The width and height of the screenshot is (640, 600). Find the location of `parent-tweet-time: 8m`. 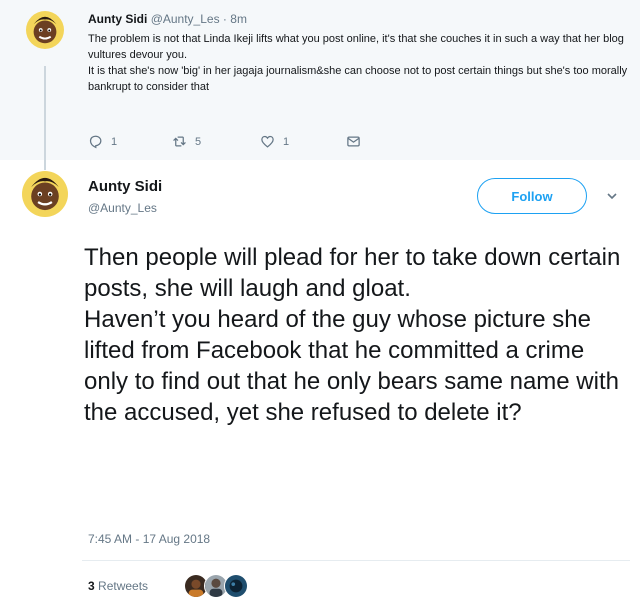

parent-tweet-time: 8m is located at coordinates (238, 19).